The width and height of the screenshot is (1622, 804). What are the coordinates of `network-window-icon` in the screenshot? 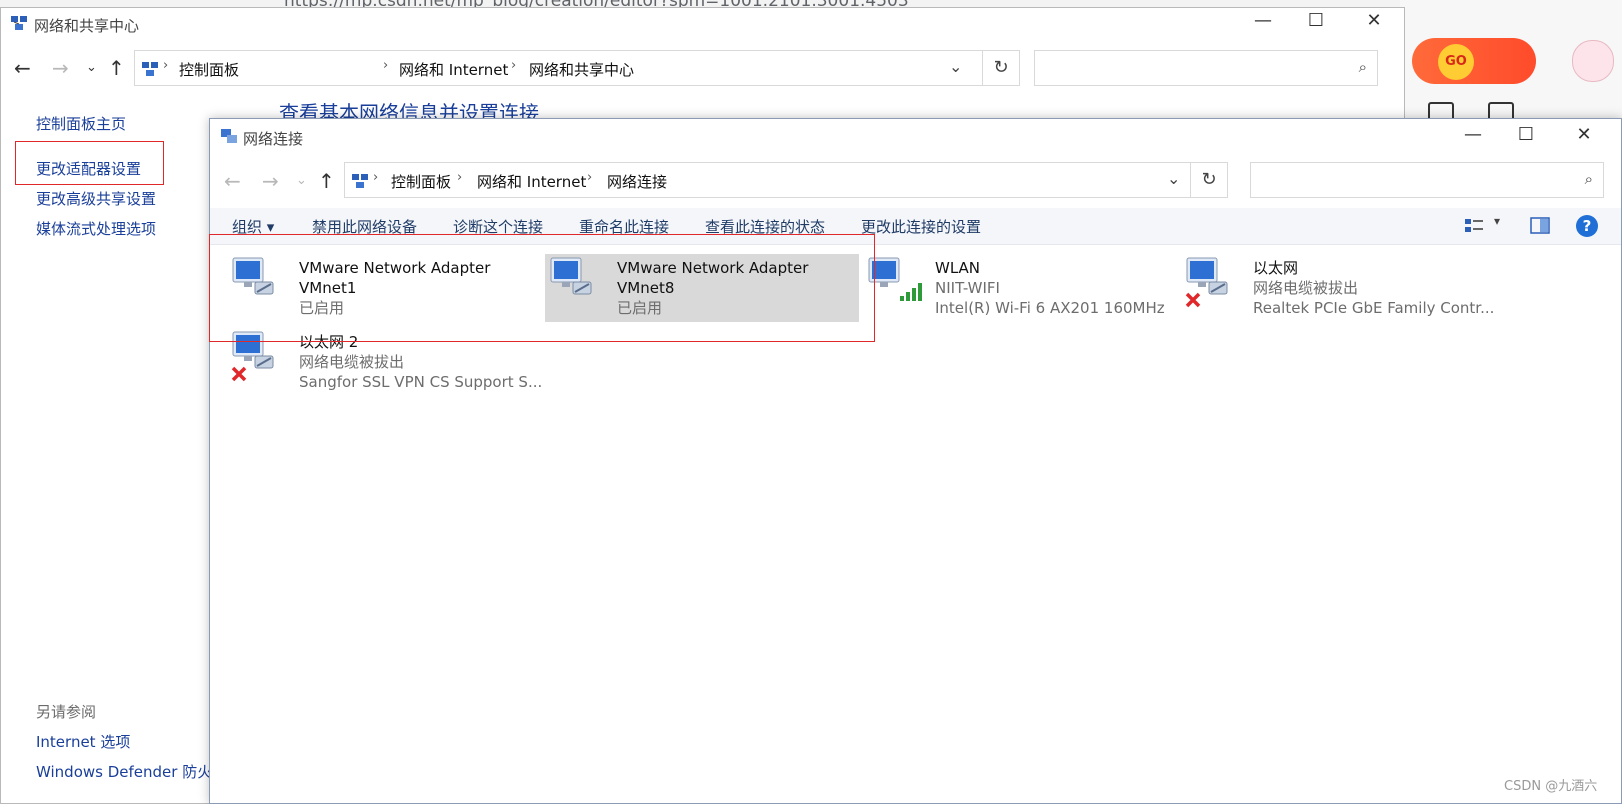 It's located at (19, 23).